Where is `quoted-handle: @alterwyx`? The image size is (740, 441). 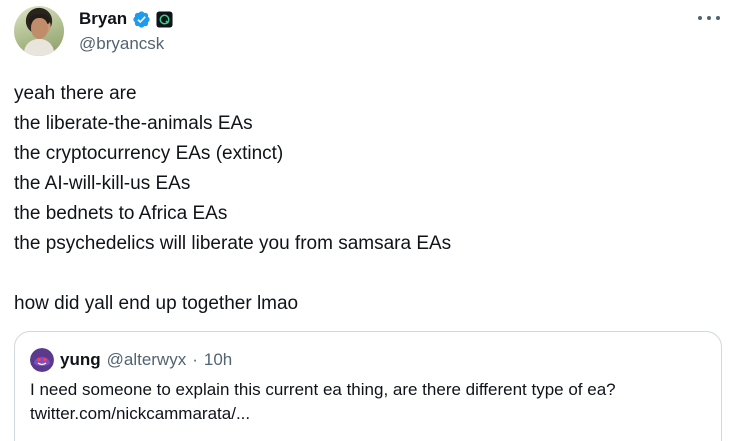 quoted-handle: @alterwyx is located at coordinates (147, 360).